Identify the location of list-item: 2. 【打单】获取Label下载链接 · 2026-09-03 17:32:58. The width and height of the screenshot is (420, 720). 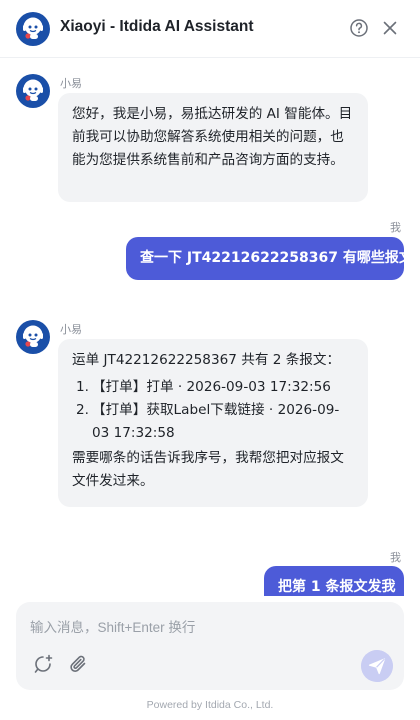
(214, 422).